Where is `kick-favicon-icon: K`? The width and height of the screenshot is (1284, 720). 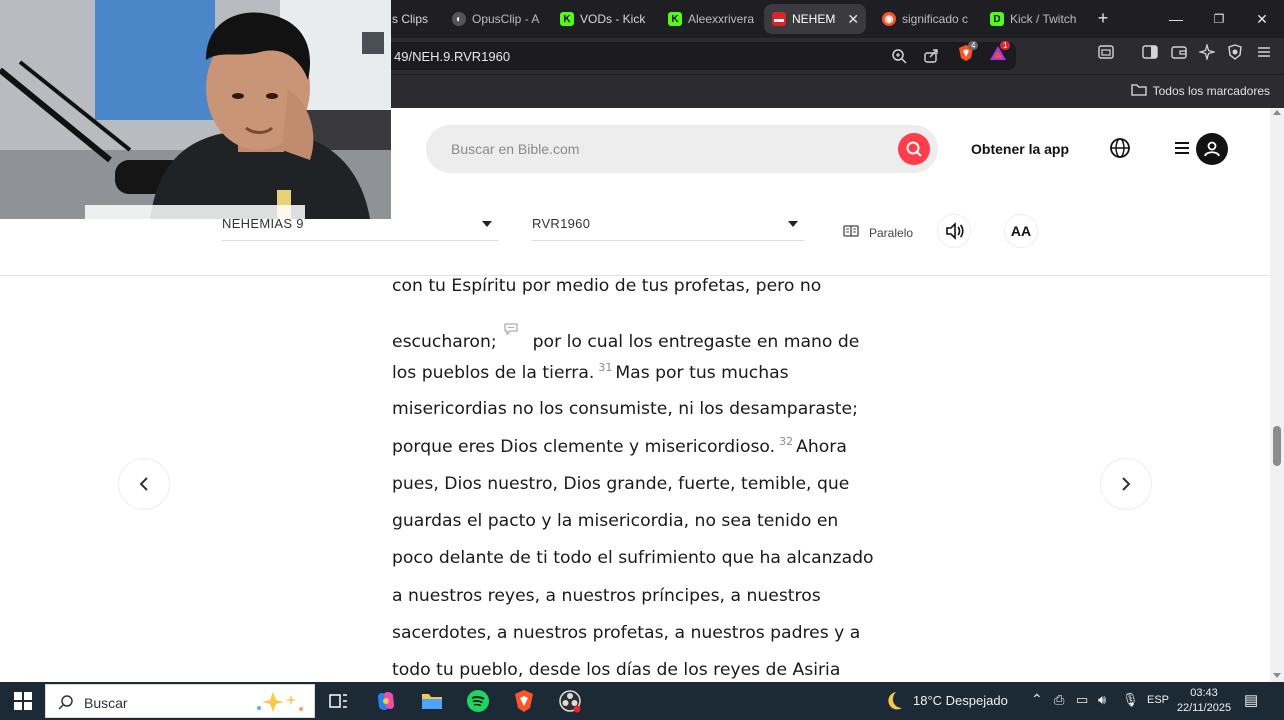 kick-favicon-icon: K is located at coordinates (675, 19).